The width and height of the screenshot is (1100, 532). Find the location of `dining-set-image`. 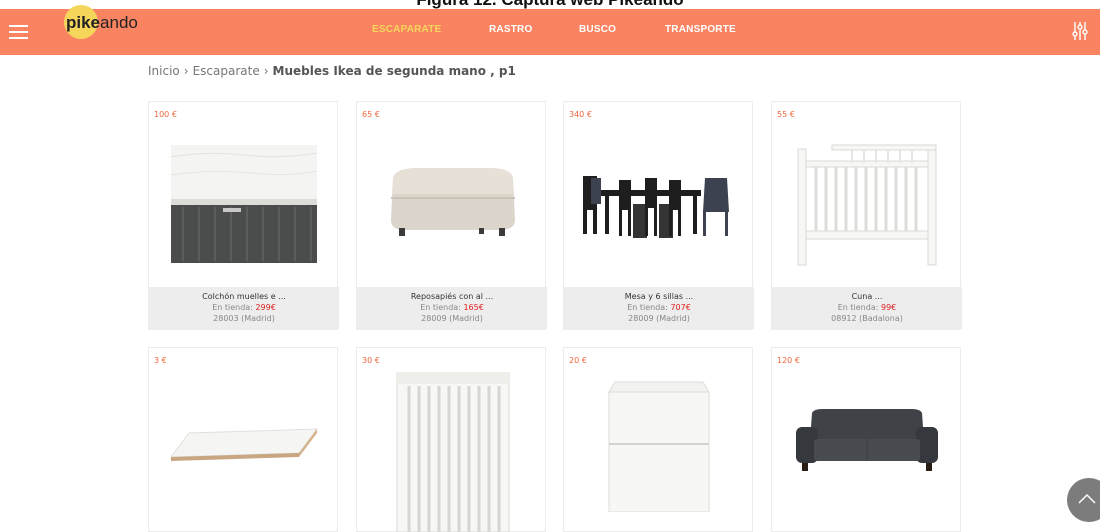

dining-set-image is located at coordinates (656, 207).